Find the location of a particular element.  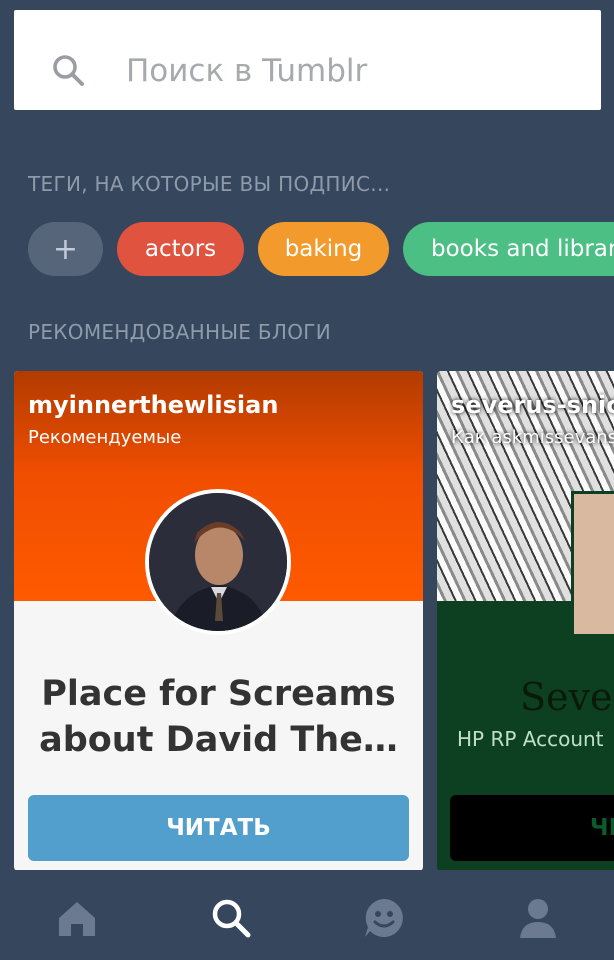

search-input: Поиск в Tumblr is located at coordinates (246, 71).